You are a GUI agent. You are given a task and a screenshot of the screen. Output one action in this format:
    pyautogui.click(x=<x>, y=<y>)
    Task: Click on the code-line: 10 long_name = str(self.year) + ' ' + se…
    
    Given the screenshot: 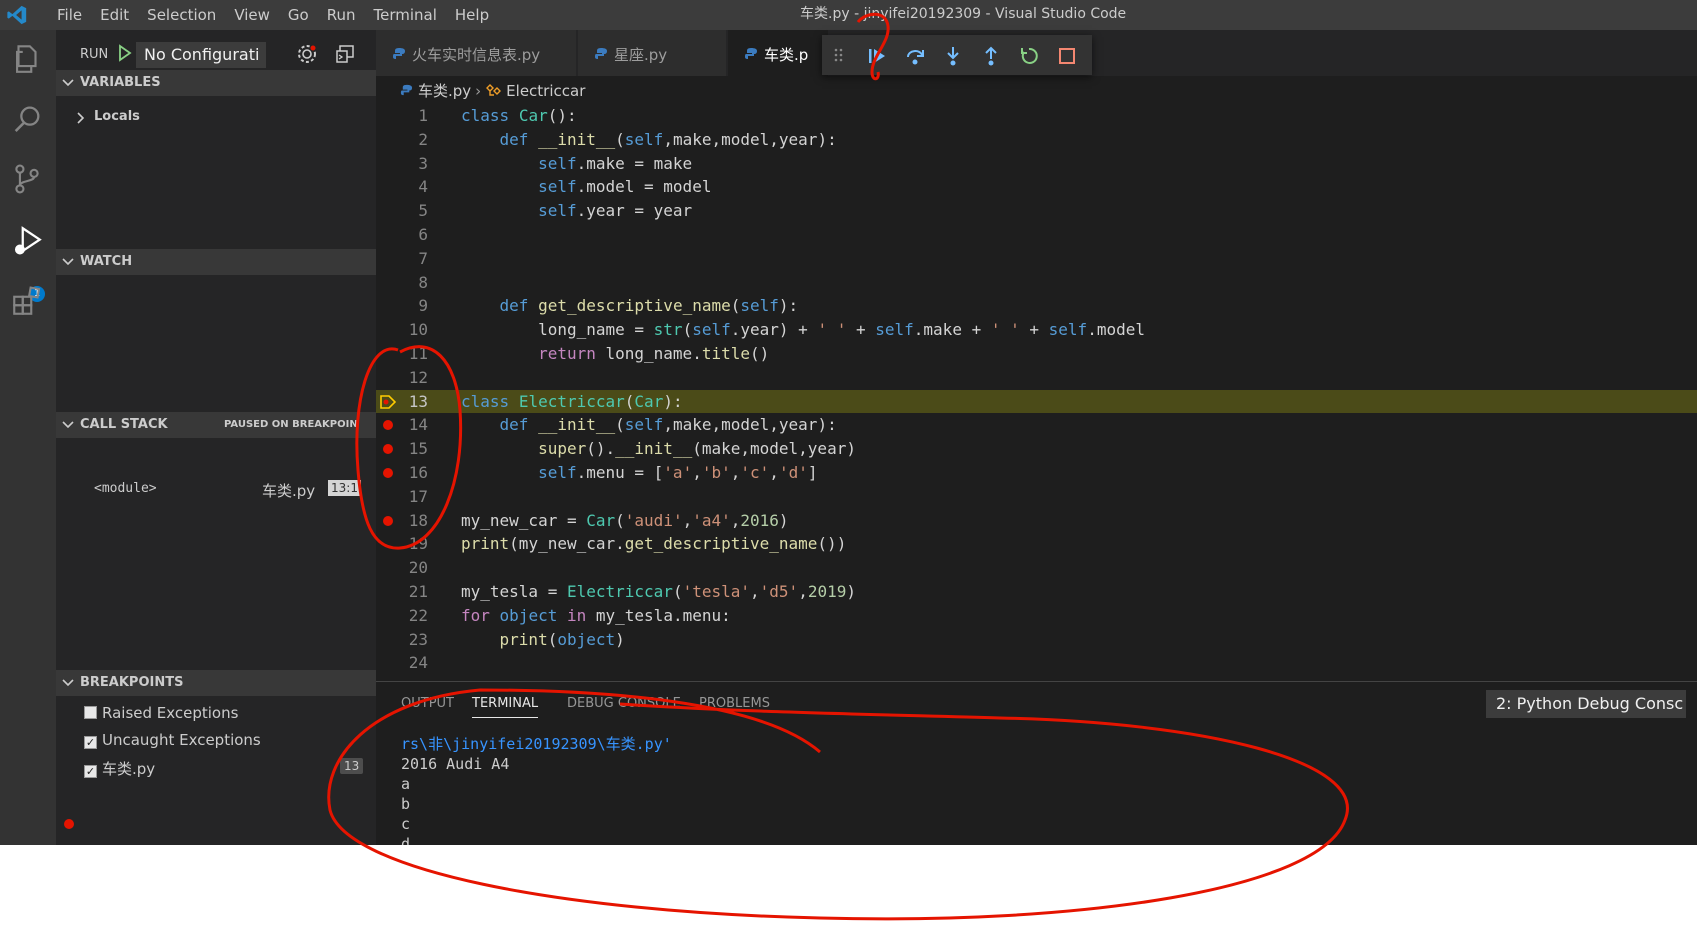 What is the action you would take?
    pyautogui.click(x=1036, y=330)
    